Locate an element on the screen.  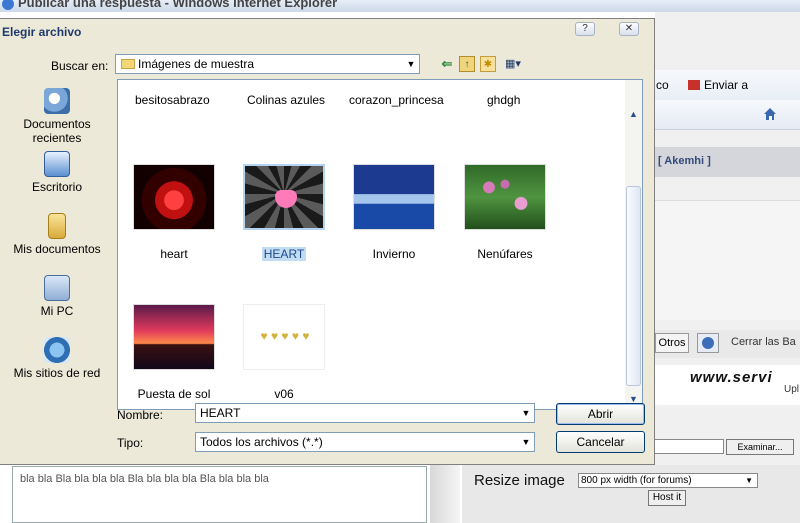
help-button is located at coordinates (708, 343).